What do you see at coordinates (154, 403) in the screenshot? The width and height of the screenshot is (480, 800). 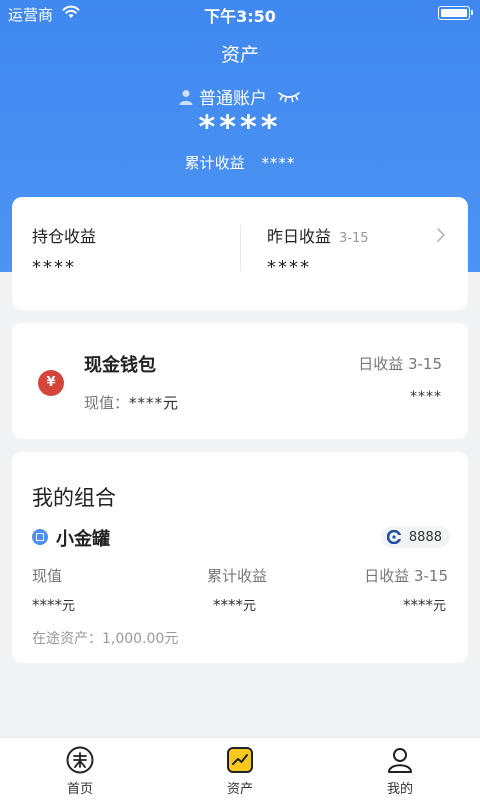 I see `wallet-current-value-amount: ****元` at bounding box center [154, 403].